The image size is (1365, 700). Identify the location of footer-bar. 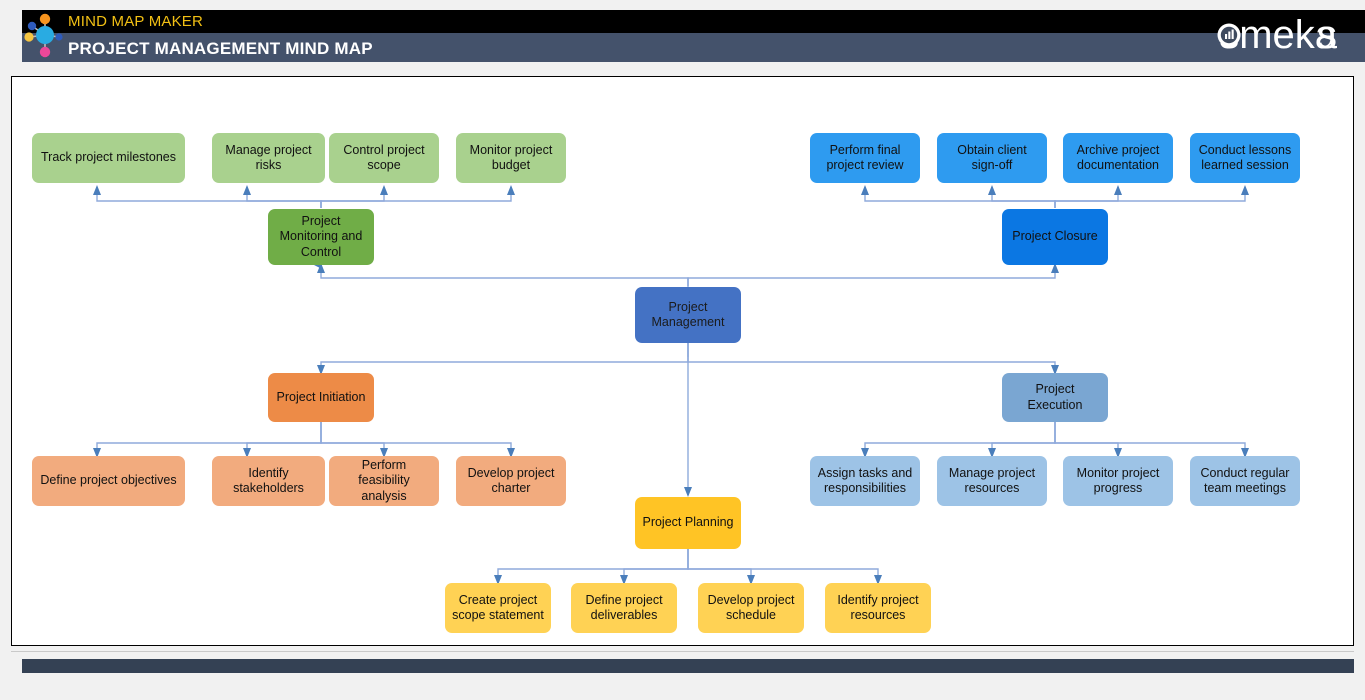
(688, 666).